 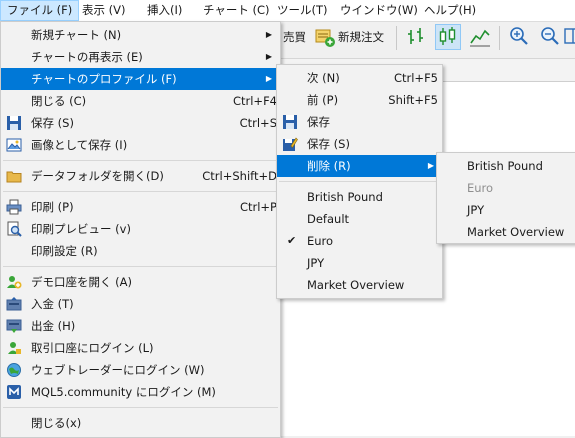 I want to click on menu-item-open-data-folder: データフォルダを開く(D) Ctrl+Shift+D, so click(x=140, y=176).